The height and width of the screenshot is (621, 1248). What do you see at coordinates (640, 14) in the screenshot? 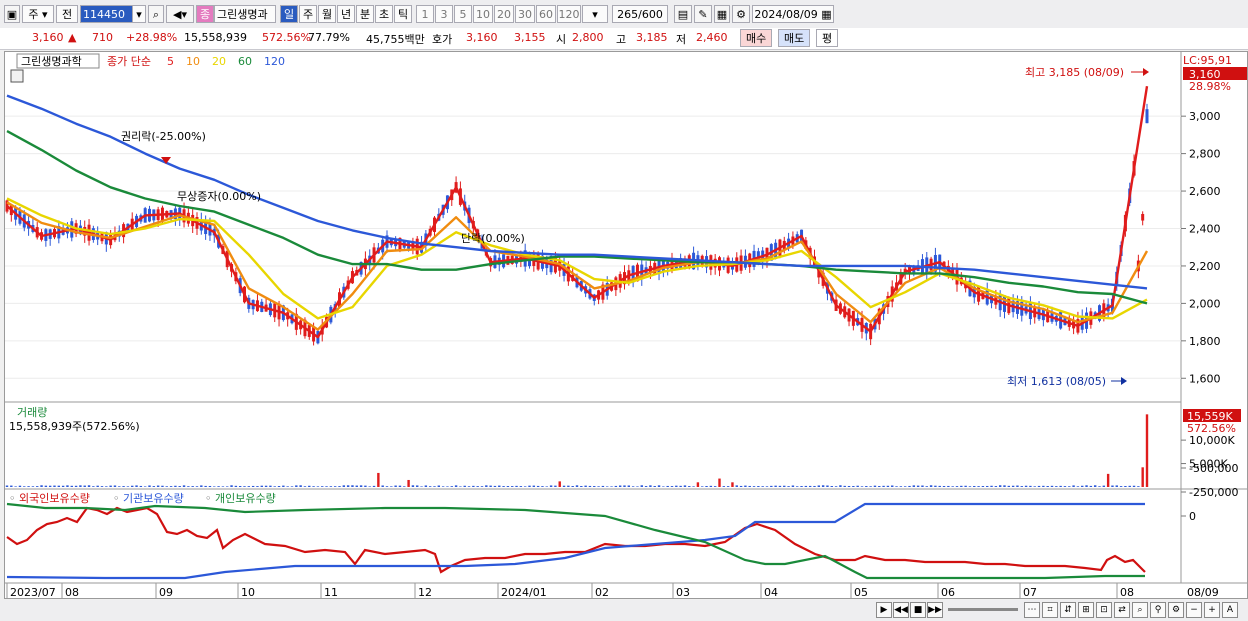
I see `count-field: 265/600` at bounding box center [640, 14].